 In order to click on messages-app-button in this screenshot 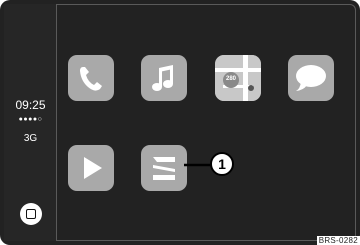, I will do `click(311, 78)`.